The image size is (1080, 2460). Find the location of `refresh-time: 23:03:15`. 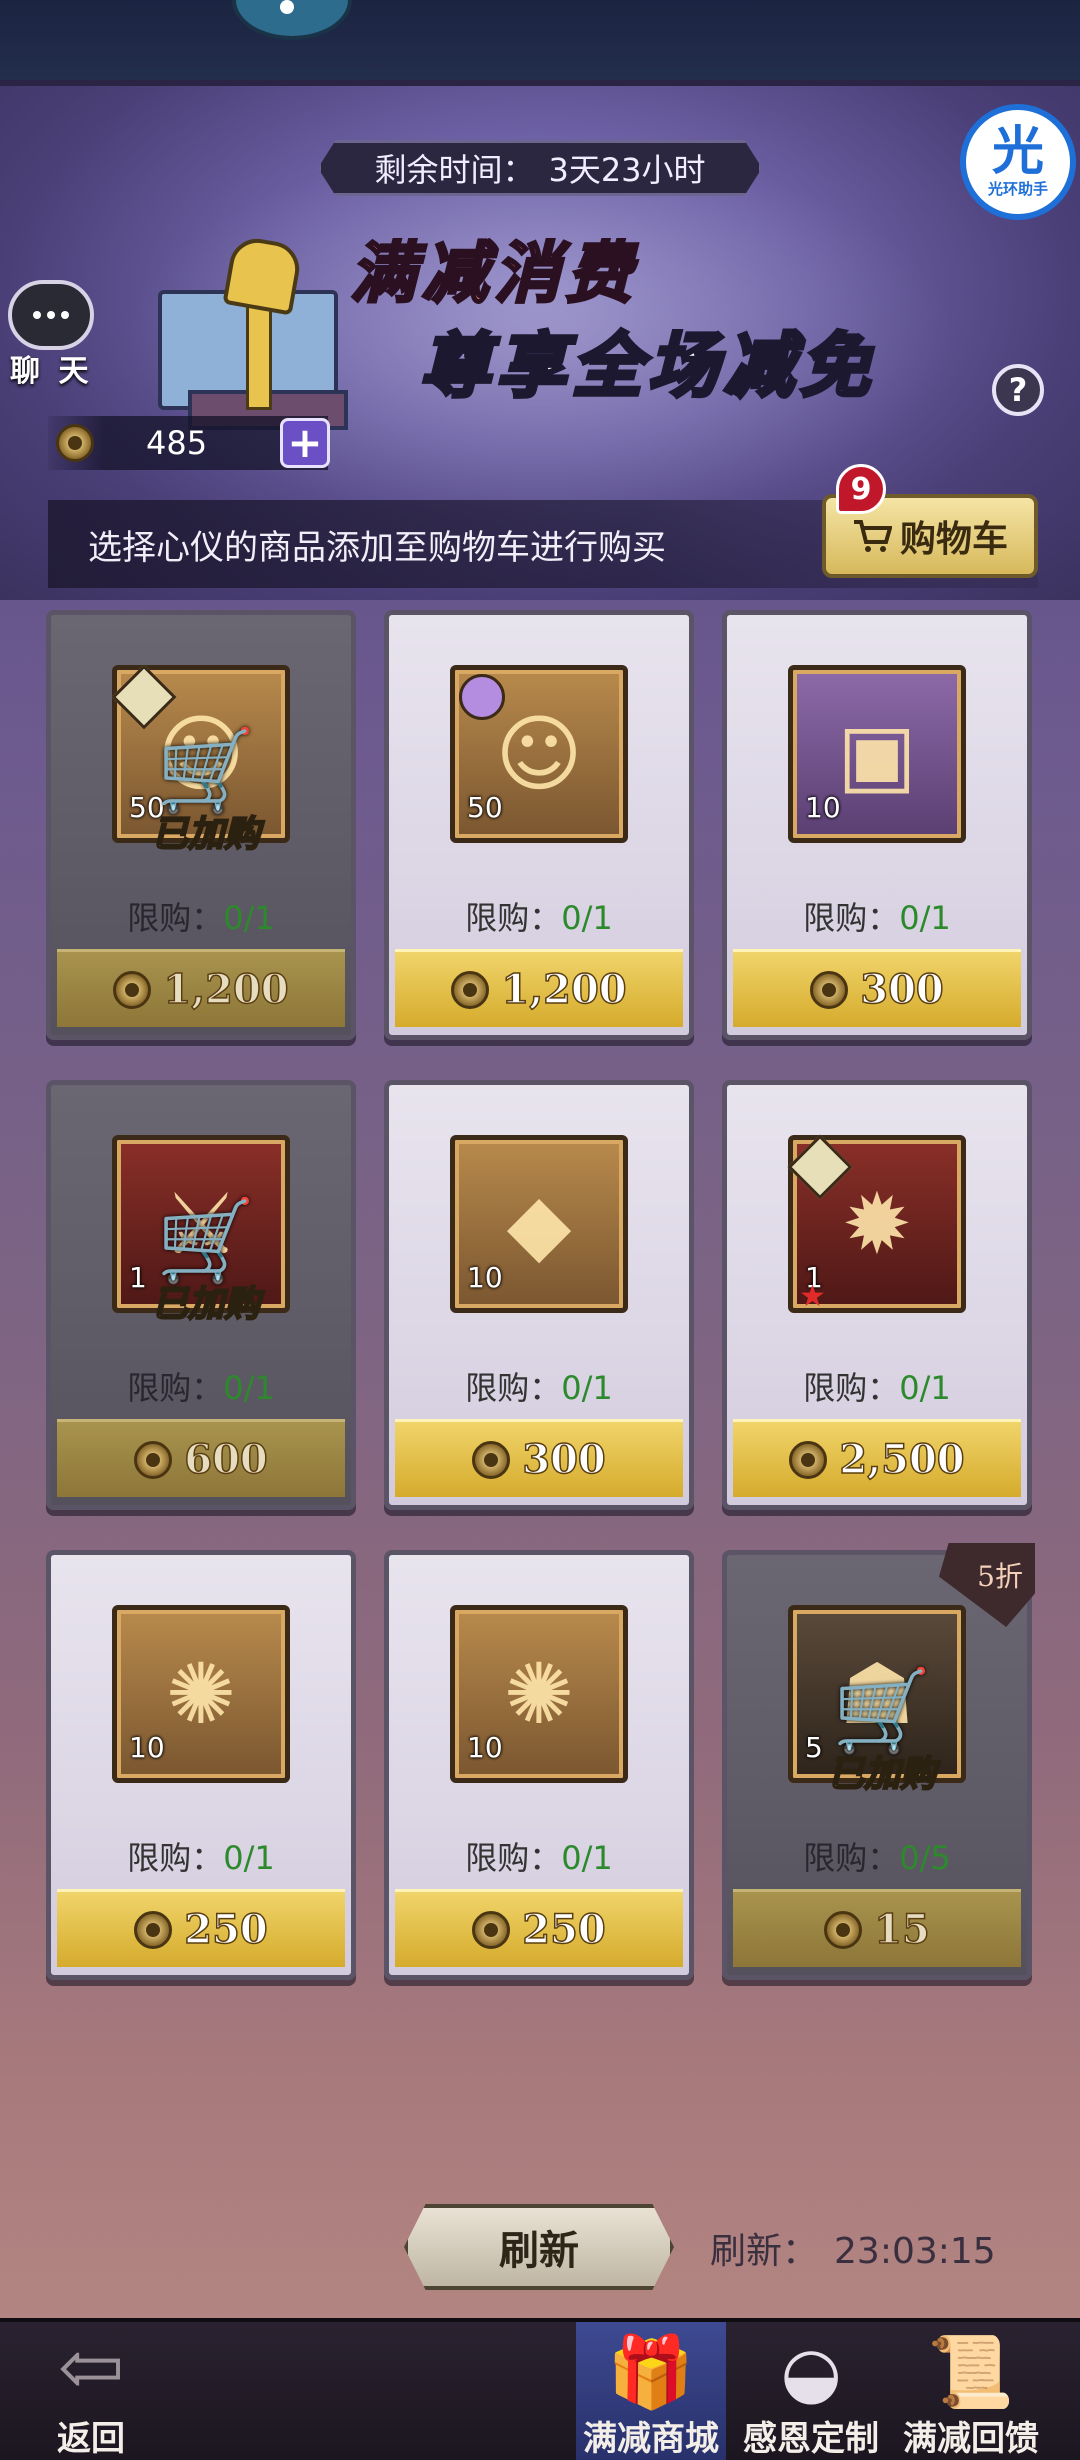

refresh-time: 23:03:15 is located at coordinates (915, 2251).